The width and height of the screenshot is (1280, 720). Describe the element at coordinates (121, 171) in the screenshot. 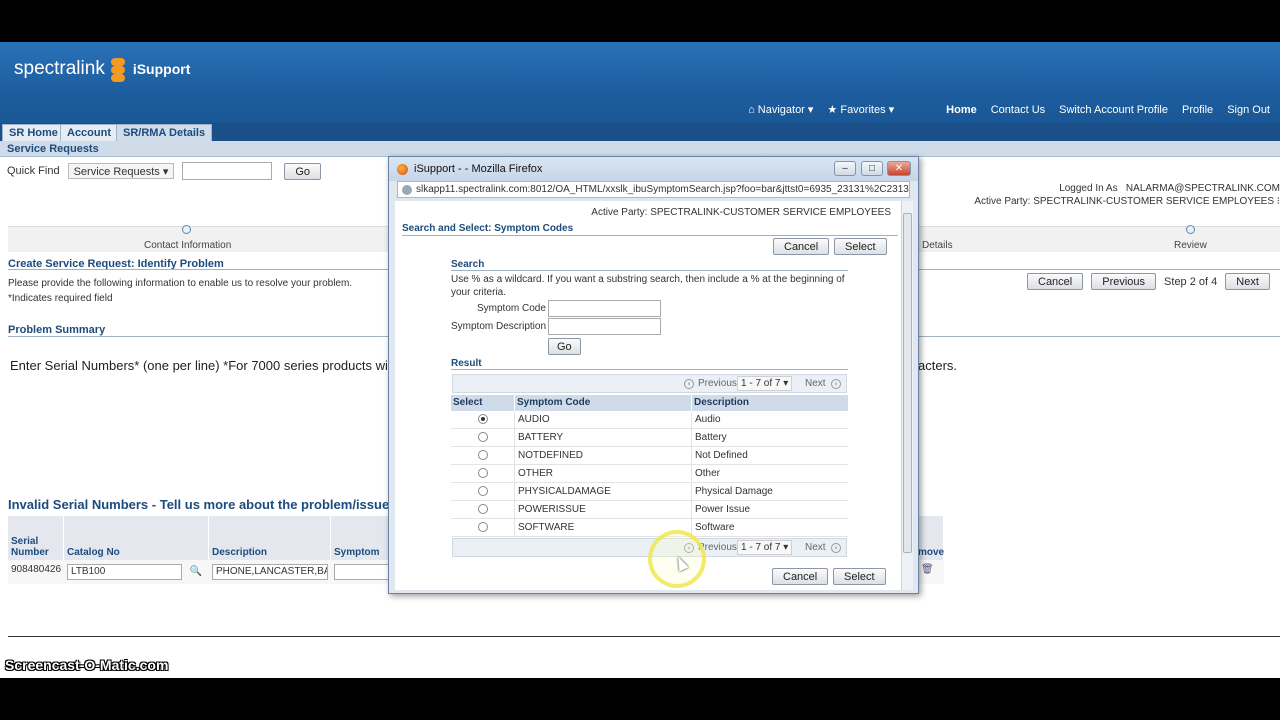

I see `quick-find-select: Service Requests ▾` at that location.